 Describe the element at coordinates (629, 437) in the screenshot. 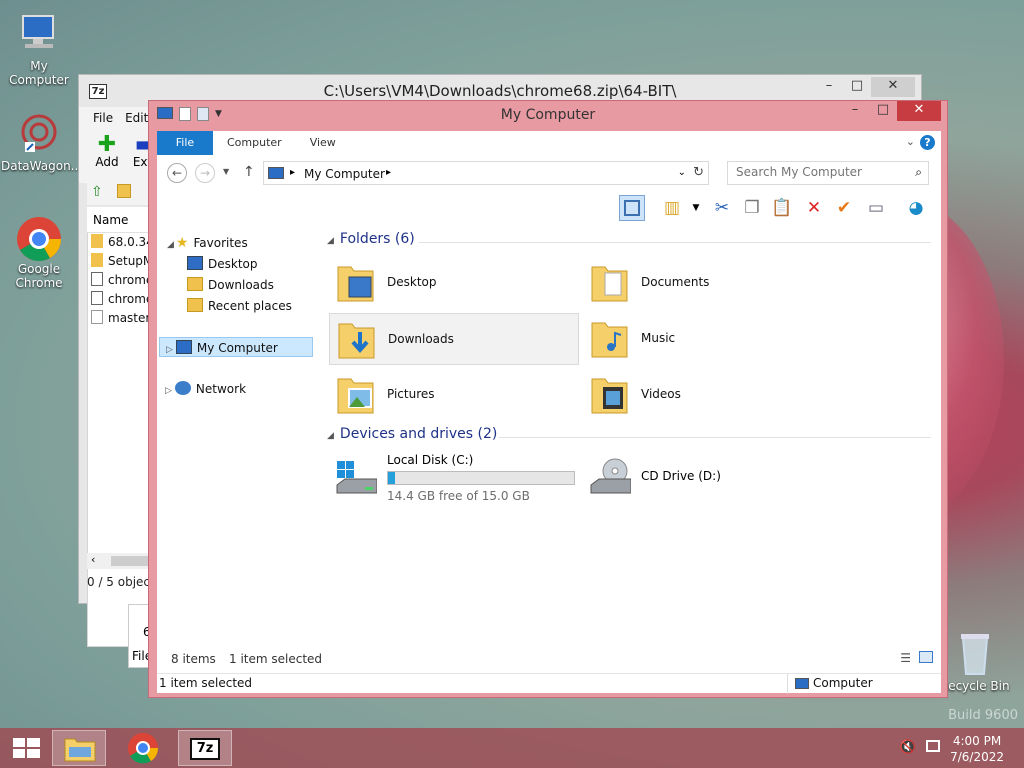

I see `devices-group-header: ◢ Devices and drives (2)` at that location.